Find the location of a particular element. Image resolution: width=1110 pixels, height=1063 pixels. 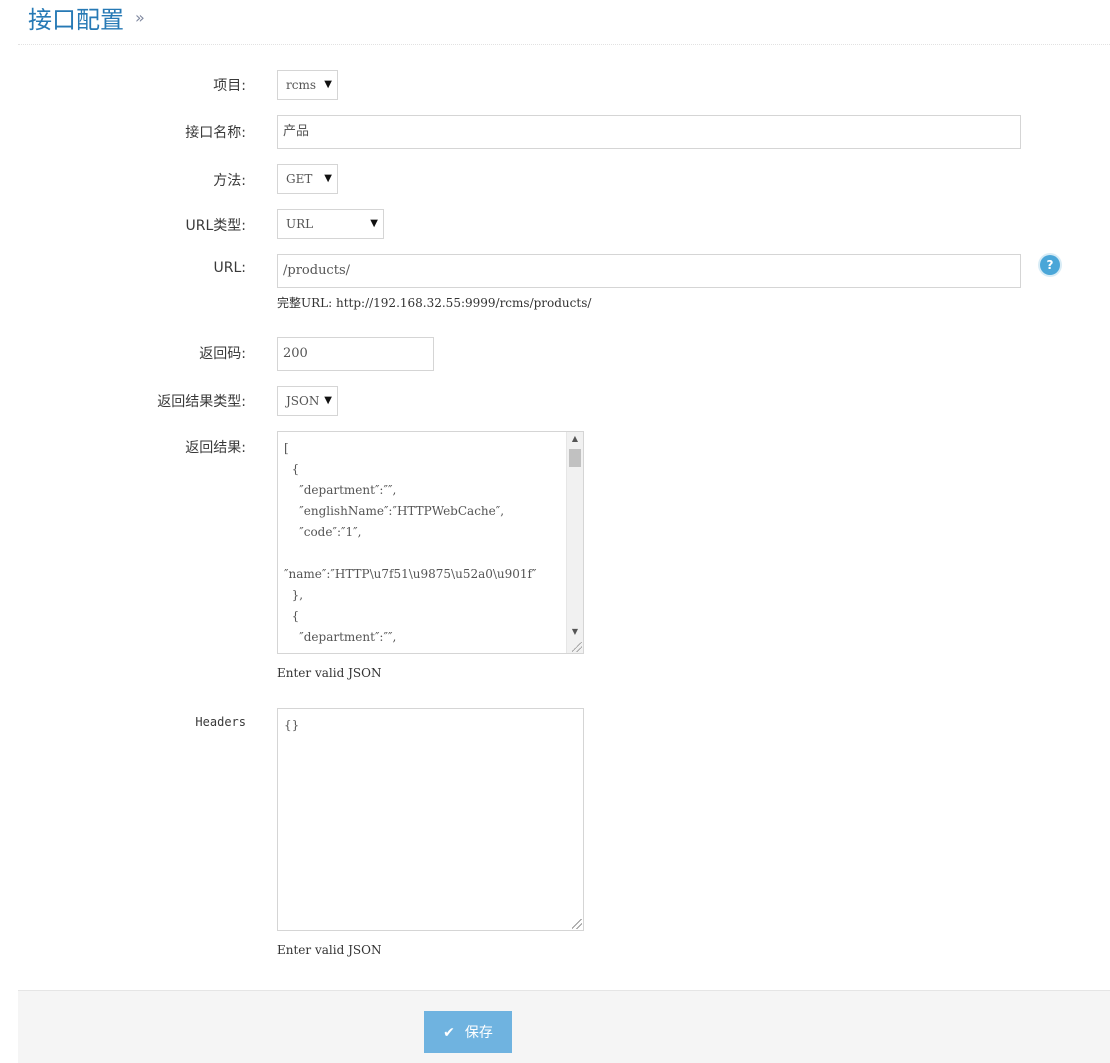

status-code-label: 返回码: is located at coordinates (222, 354).